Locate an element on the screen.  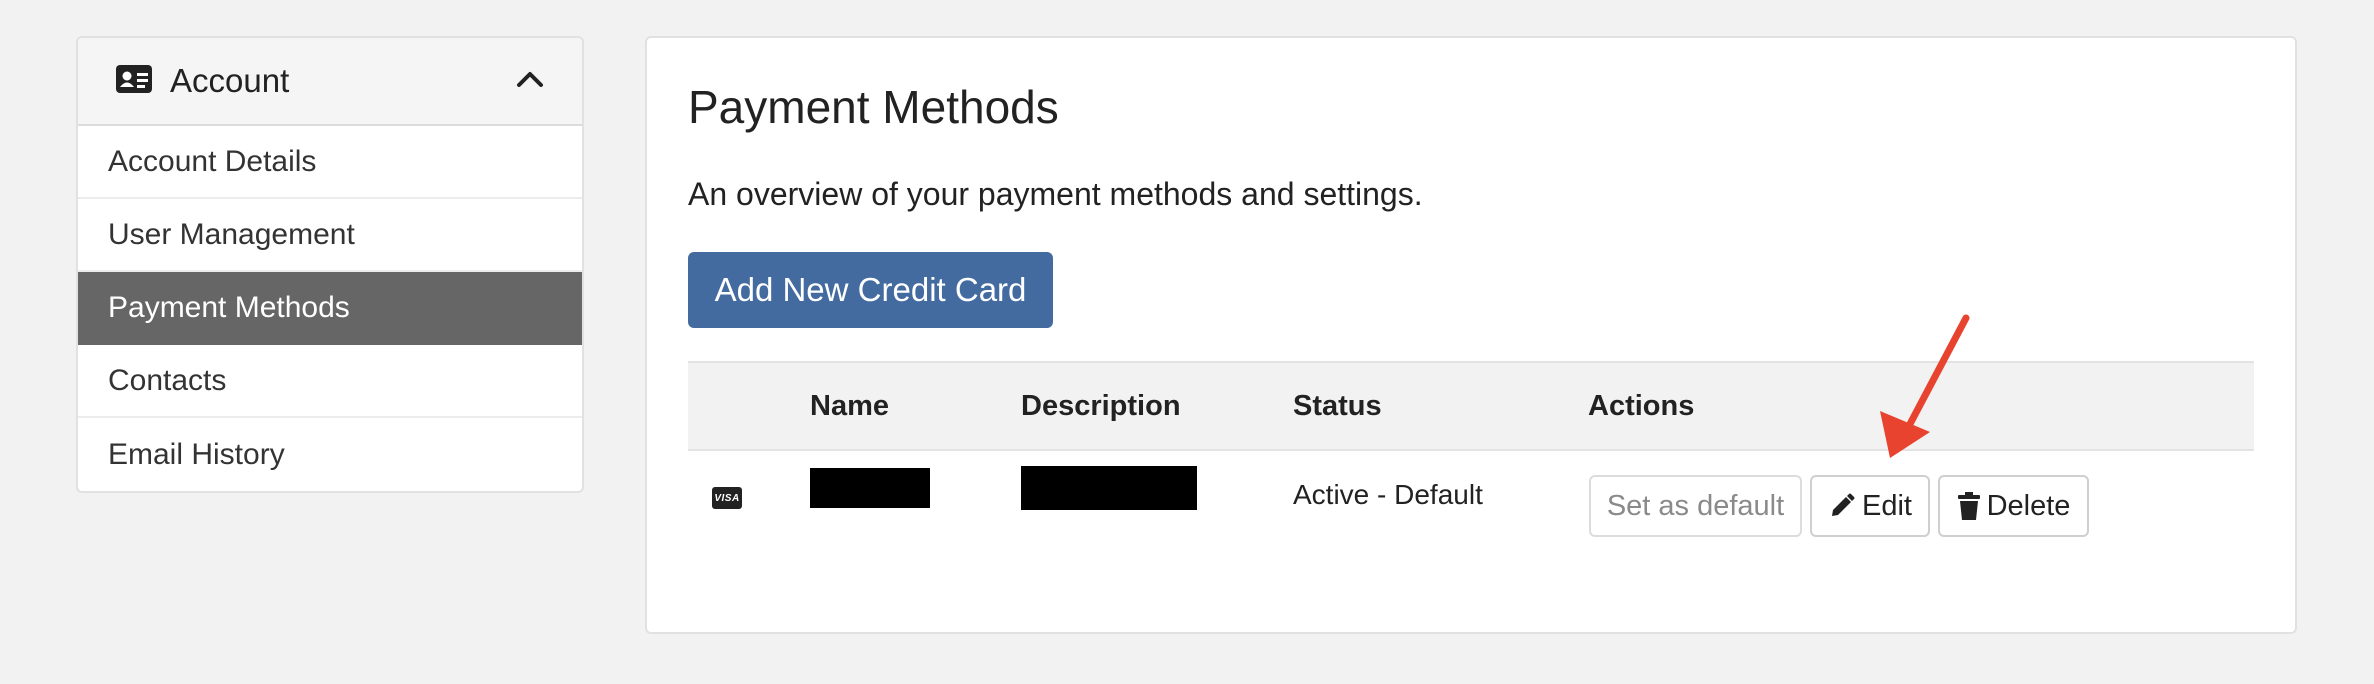
redacted-name is located at coordinates (870, 488).